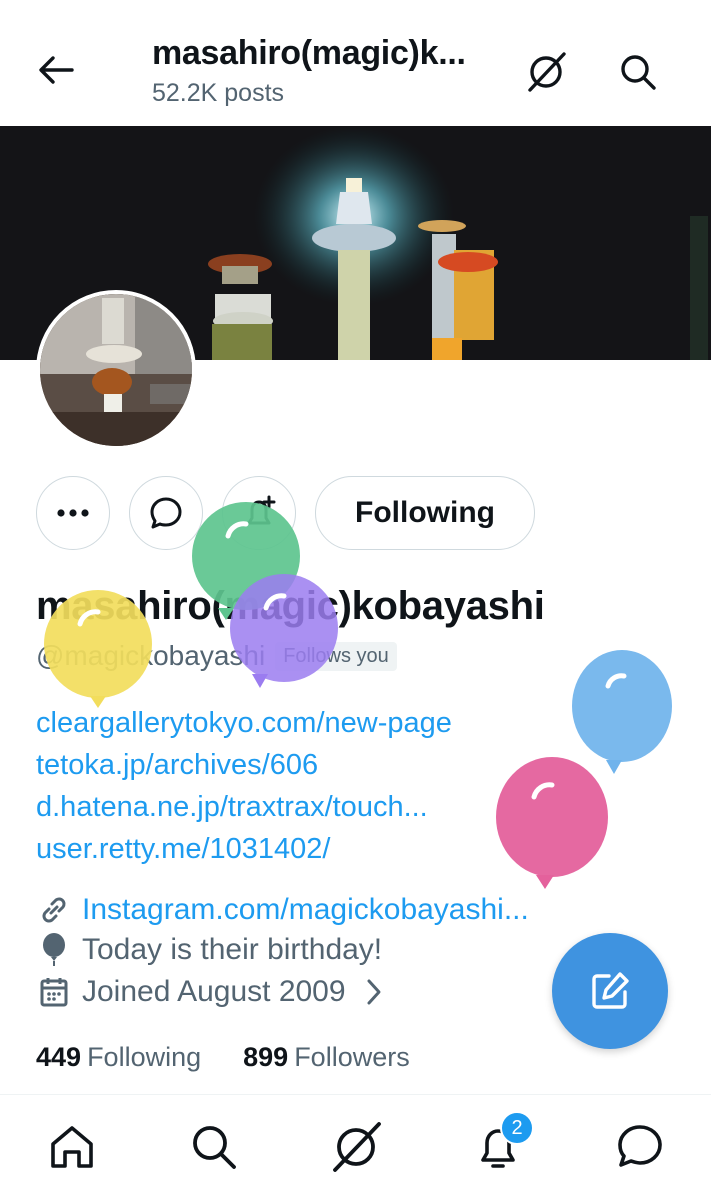 This screenshot has height=1200, width=711. I want to click on balloon-purple, so click(284, 631).